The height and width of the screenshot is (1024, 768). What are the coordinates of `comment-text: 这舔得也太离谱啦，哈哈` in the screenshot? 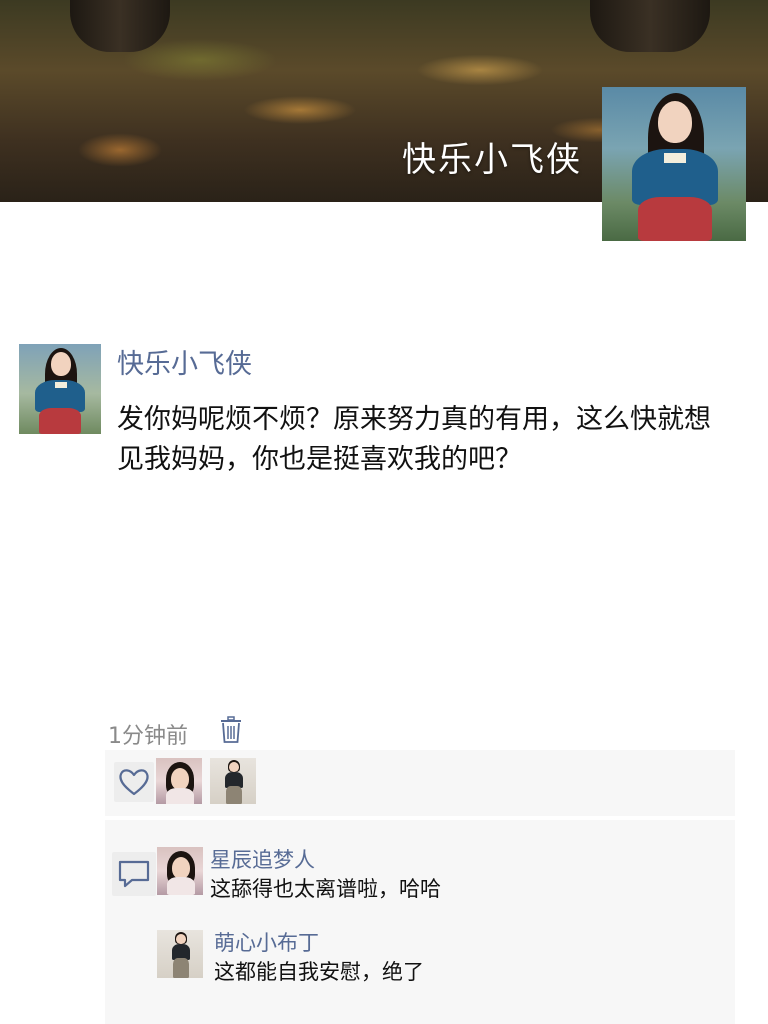 It's located at (325, 889).